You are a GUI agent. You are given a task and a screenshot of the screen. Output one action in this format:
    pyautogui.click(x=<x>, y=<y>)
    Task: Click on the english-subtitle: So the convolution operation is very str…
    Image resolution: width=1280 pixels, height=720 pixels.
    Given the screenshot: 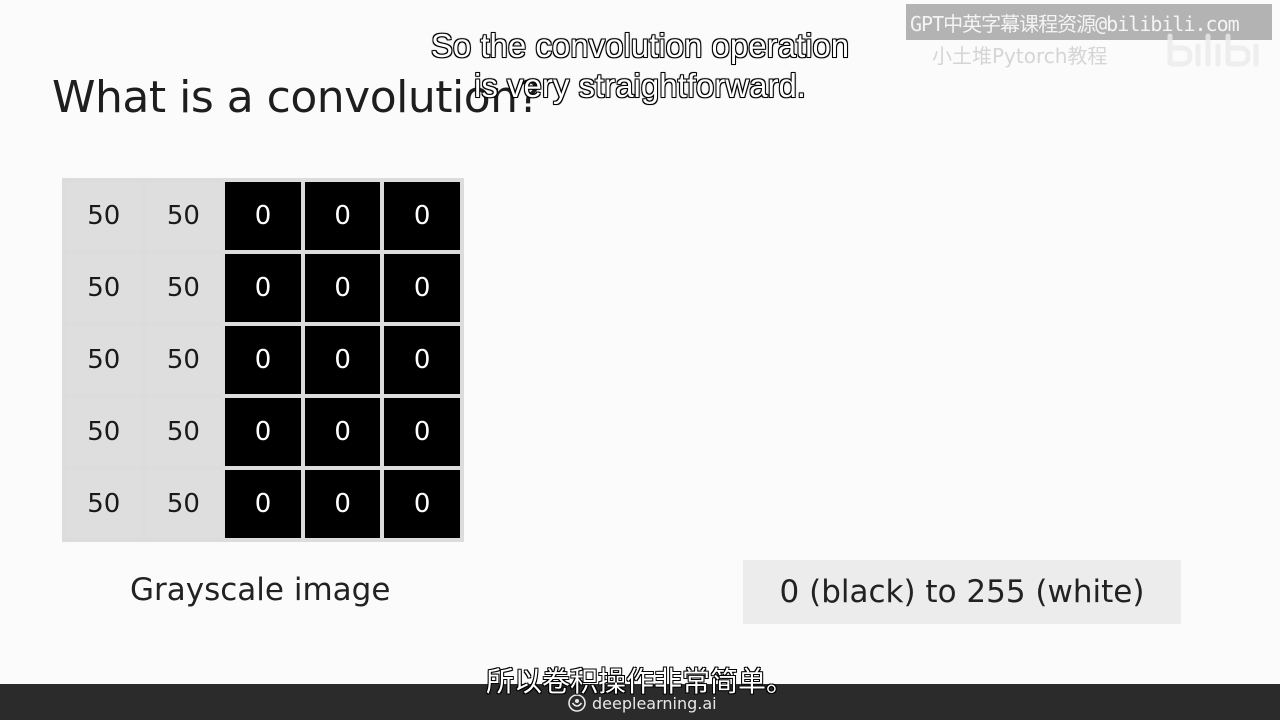 What is the action you would take?
    pyautogui.click(x=640, y=66)
    